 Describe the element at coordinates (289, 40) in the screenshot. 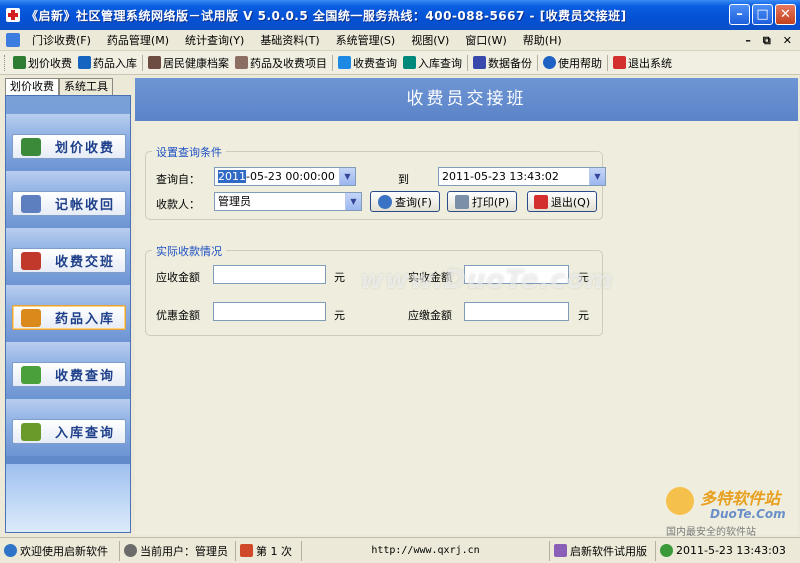

I see `menu-basic-data: 基础资料(T)` at that location.